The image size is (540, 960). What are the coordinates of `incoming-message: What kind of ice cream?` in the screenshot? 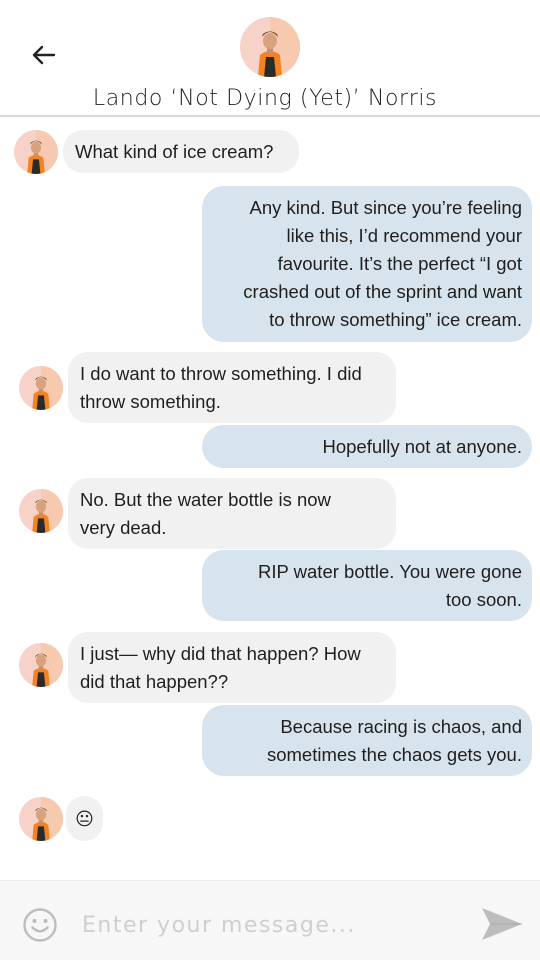 It's located at (181, 151).